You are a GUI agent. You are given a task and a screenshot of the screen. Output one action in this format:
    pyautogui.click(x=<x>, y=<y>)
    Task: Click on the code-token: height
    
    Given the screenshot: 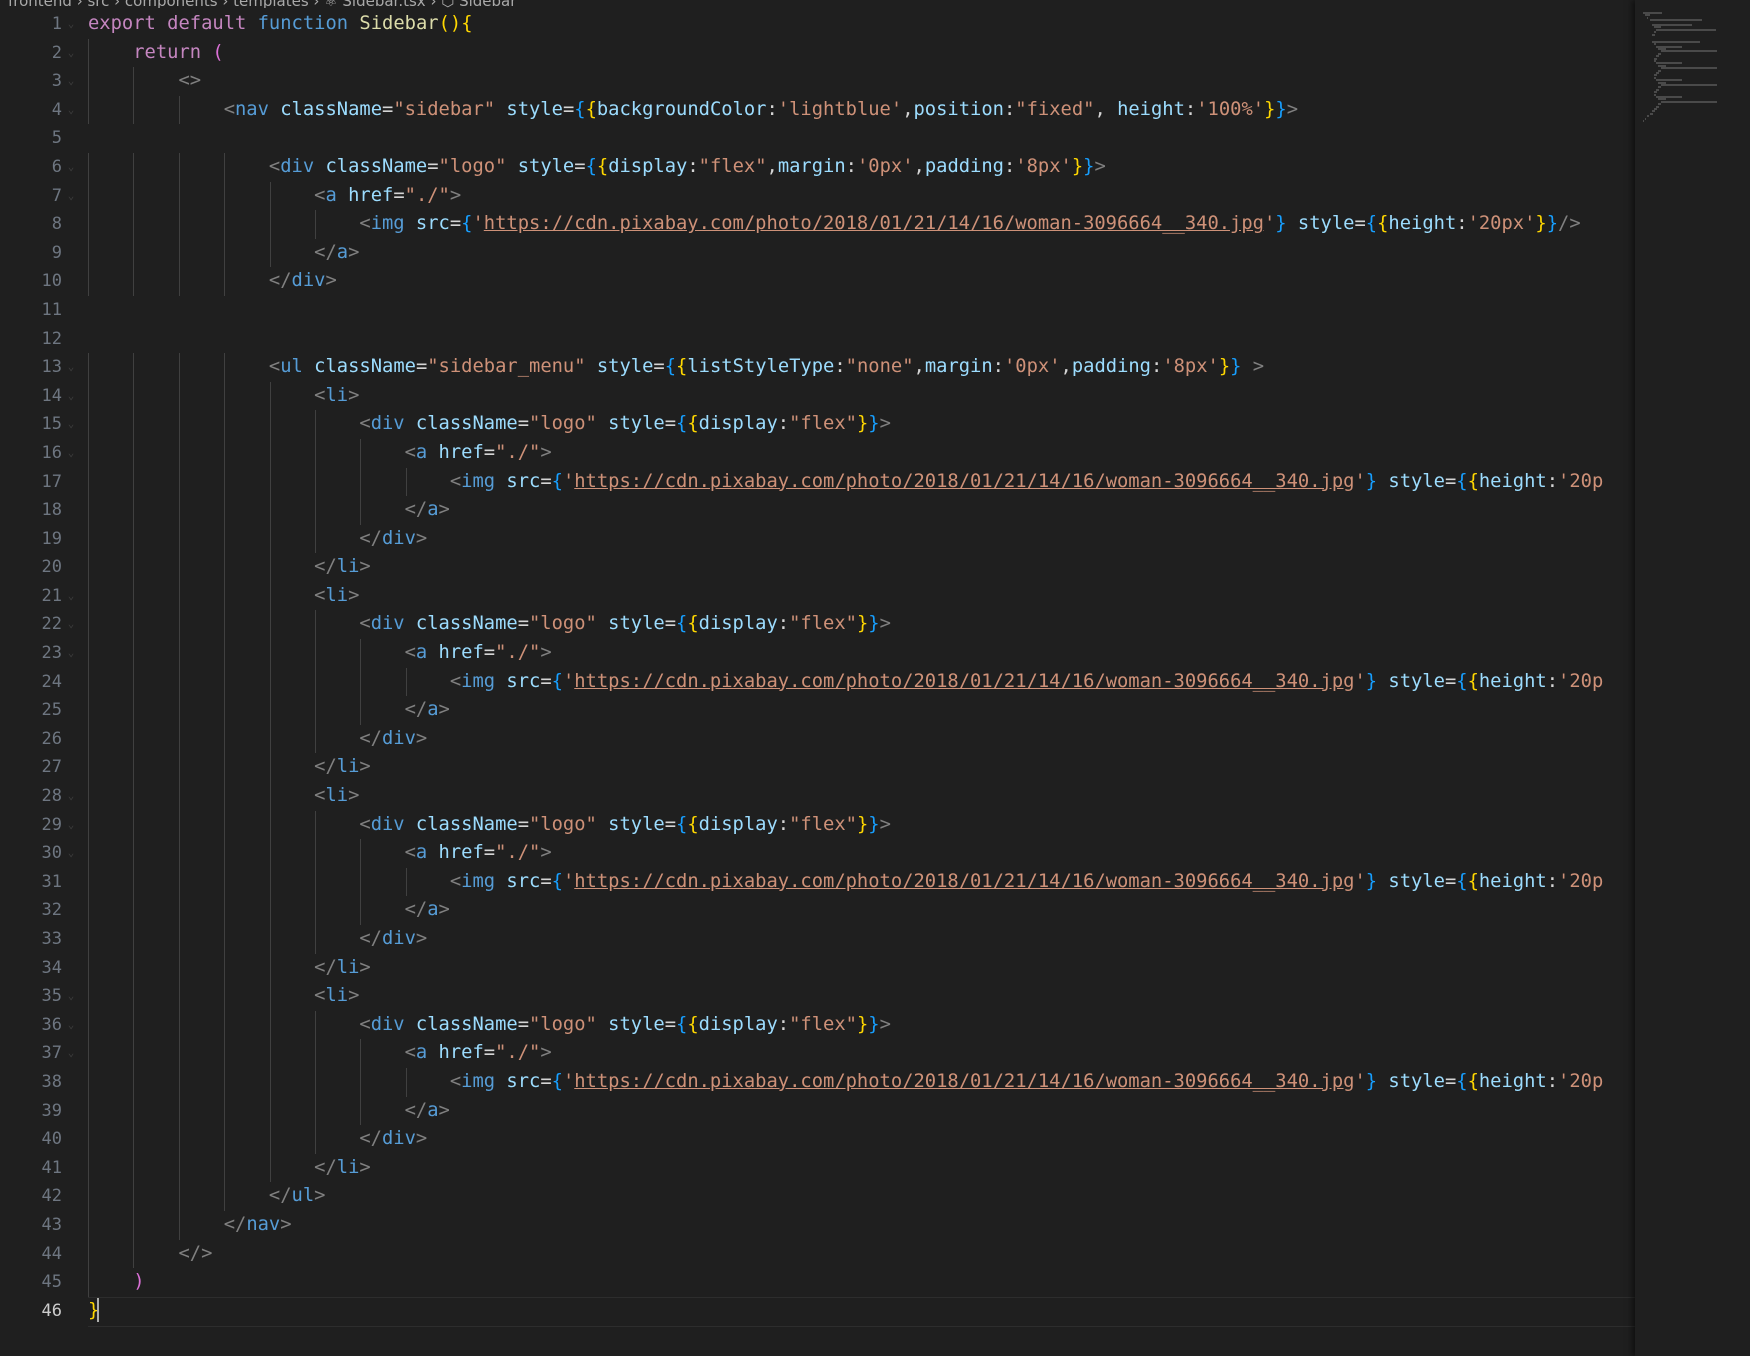 What is the action you would take?
    pyautogui.click(x=1422, y=224)
    